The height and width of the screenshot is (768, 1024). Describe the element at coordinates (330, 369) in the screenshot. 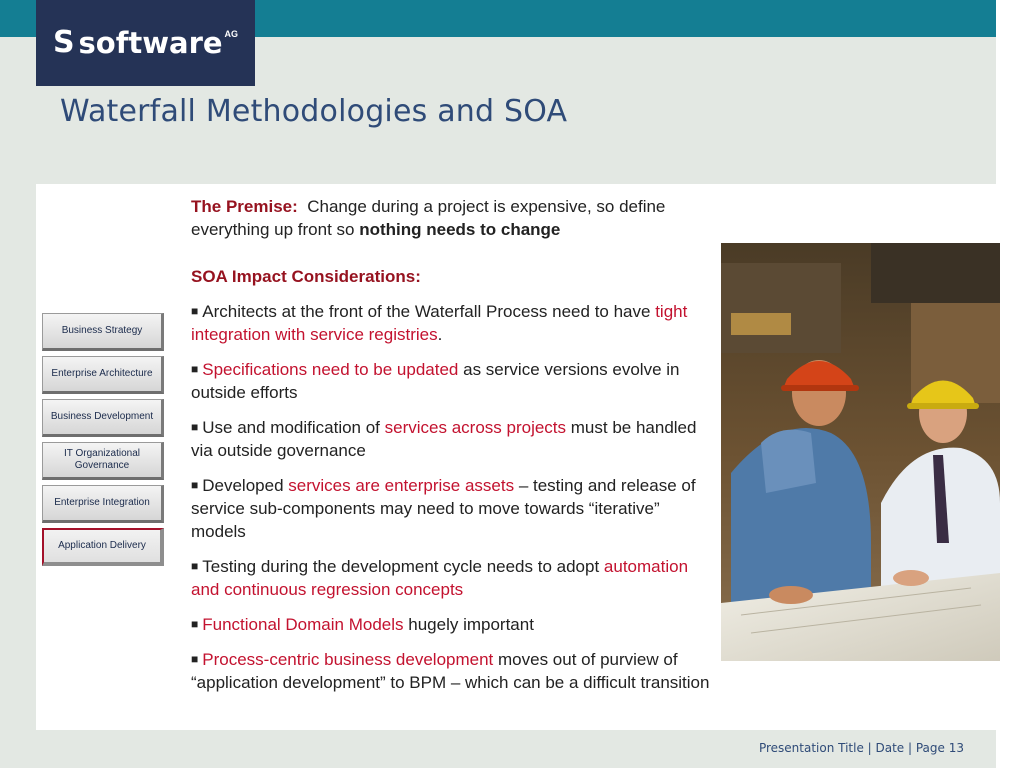

I see `bullet-highlight: Specifications need to be updated` at that location.